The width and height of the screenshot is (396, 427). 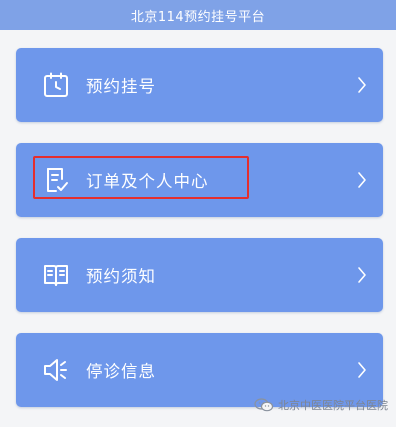 I want to click on order-document-icon, so click(x=56, y=180).